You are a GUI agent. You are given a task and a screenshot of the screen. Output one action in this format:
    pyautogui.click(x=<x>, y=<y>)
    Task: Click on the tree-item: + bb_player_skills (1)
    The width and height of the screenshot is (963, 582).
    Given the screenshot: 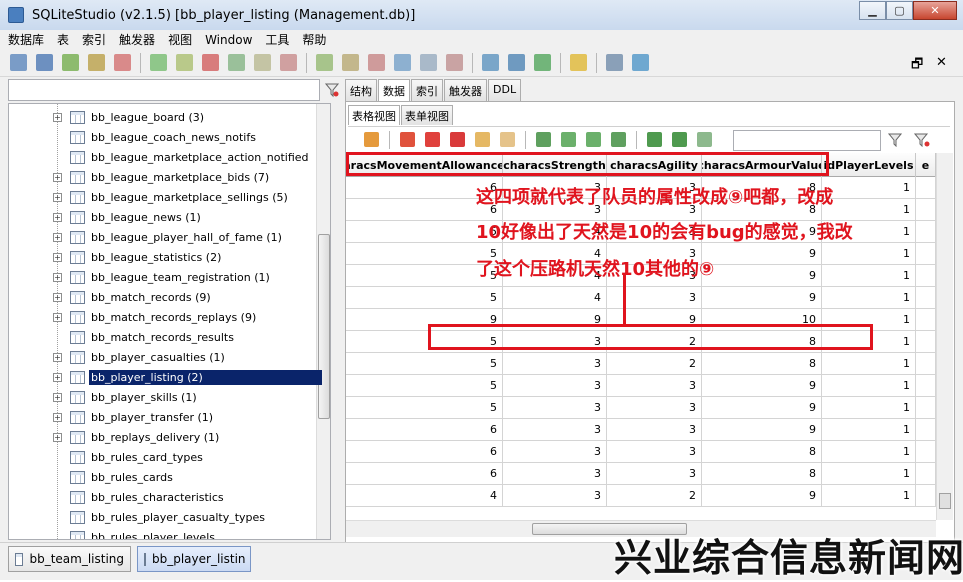 What is the action you would take?
    pyautogui.click(x=169, y=397)
    